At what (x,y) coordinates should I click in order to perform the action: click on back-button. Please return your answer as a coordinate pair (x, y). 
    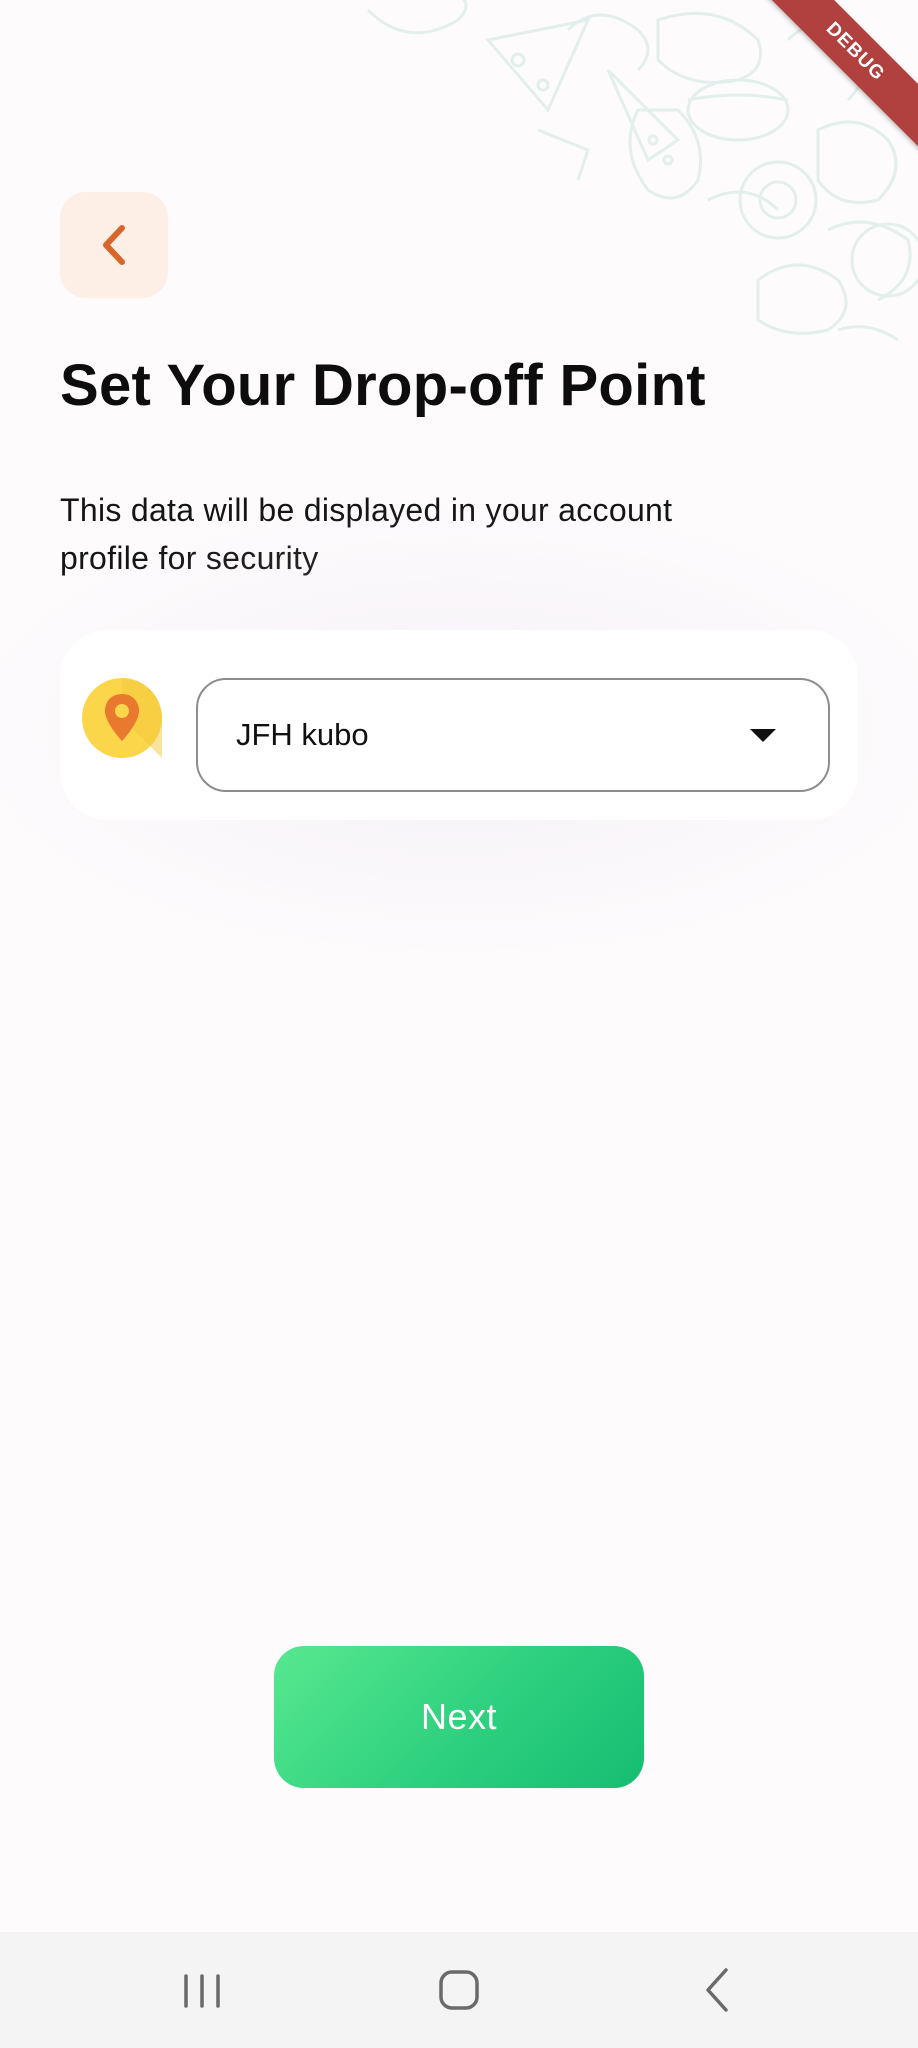
    Looking at the image, I should click on (114, 245).